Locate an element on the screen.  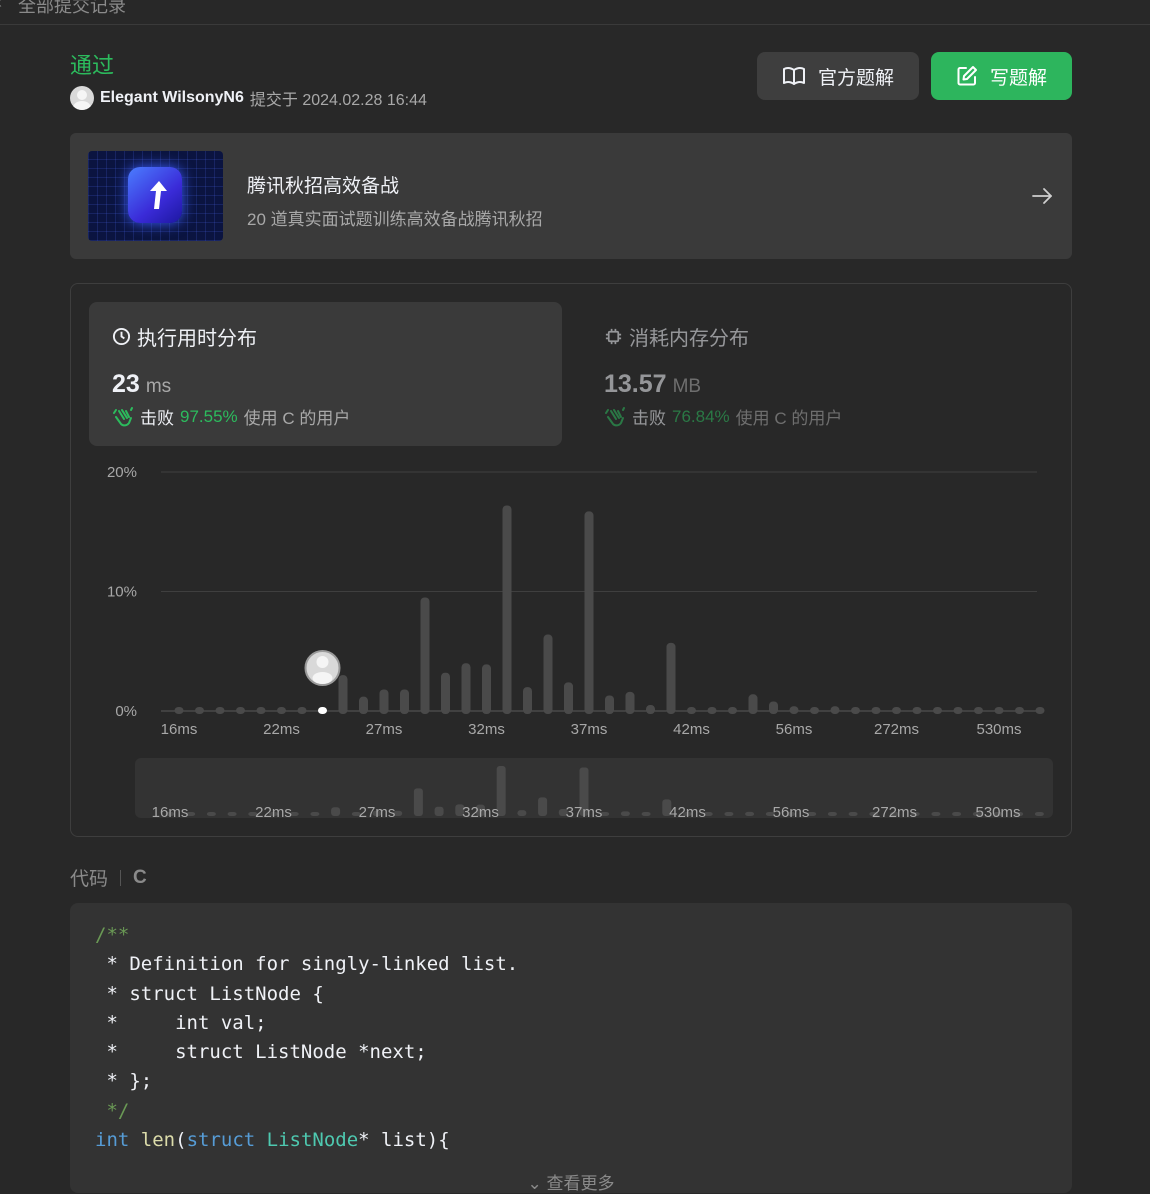
username: Elegant WilsonyN6 is located at coordinates (172, 98).